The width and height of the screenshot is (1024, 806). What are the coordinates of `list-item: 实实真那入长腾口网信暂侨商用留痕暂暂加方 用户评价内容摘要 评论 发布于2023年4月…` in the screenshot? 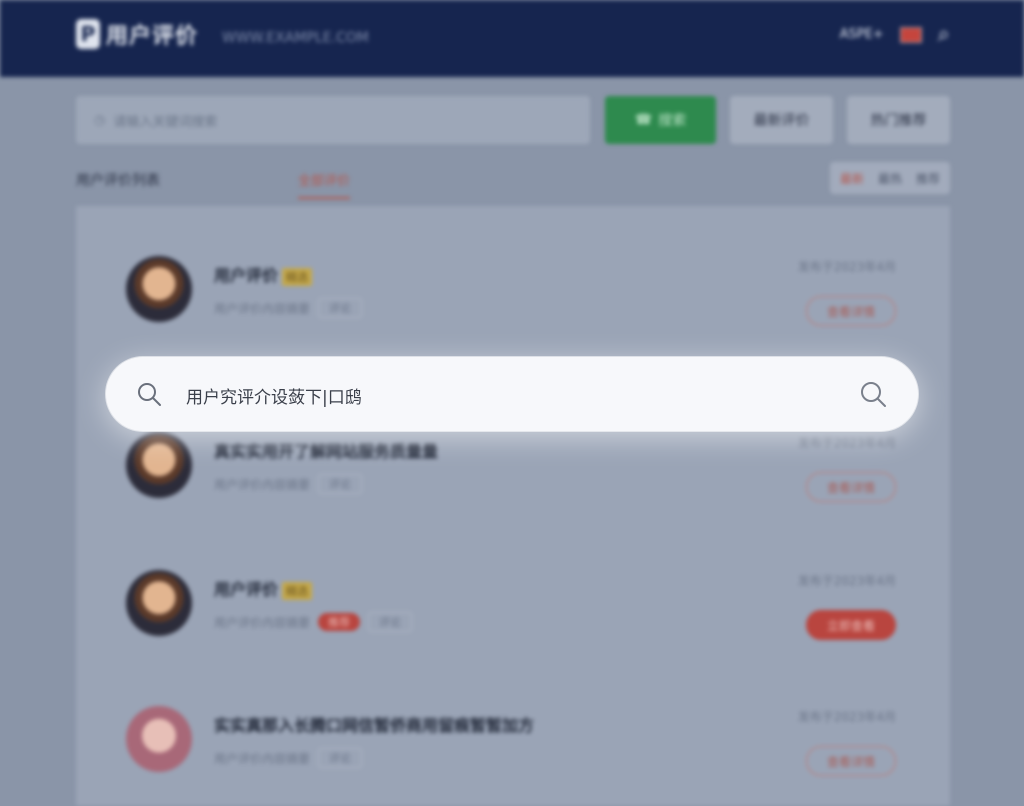 It's located at (511, 751).